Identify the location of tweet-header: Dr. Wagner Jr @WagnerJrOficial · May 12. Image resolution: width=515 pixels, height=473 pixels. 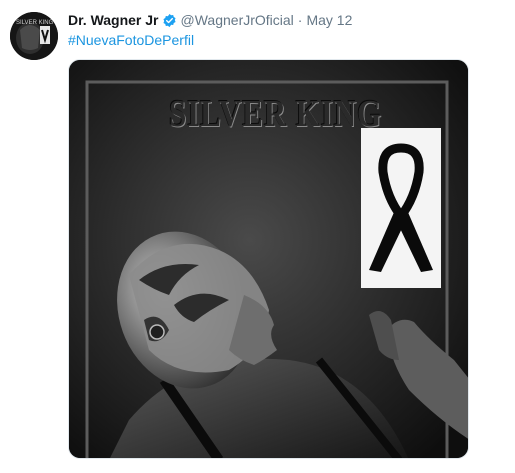
(210, 20).